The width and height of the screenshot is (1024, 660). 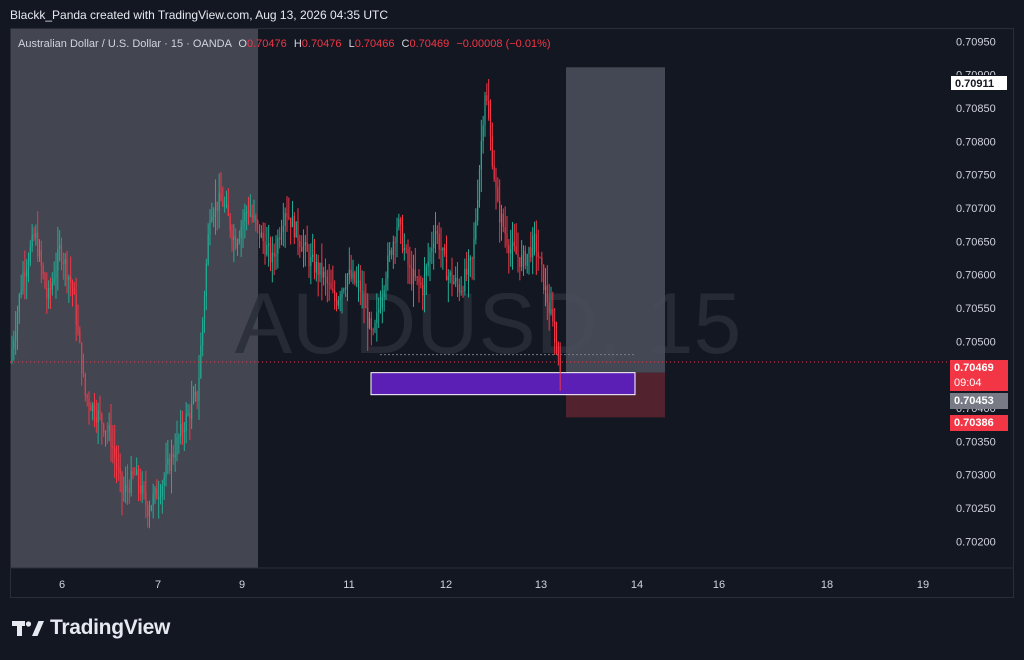 What do you see at coordinates (429, 44) in the screenshot?
I see `close-value: 0.70469` at bounding box center [429, 44].